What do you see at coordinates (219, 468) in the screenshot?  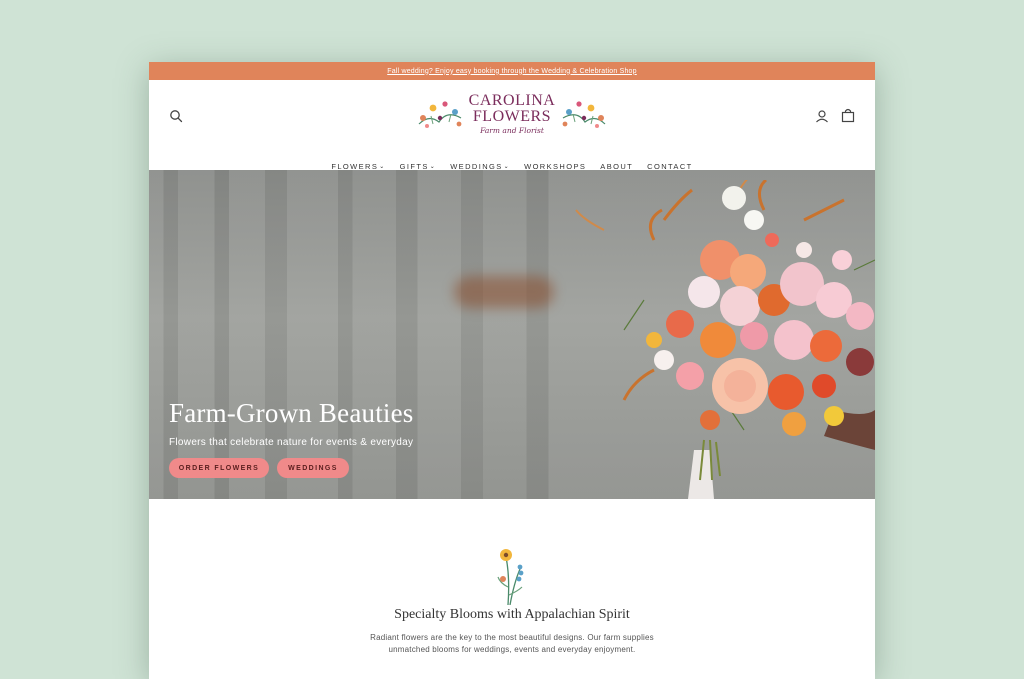 I see `order-flowers-button: ORDER FLOWERS` at bounding box center [219, 468].